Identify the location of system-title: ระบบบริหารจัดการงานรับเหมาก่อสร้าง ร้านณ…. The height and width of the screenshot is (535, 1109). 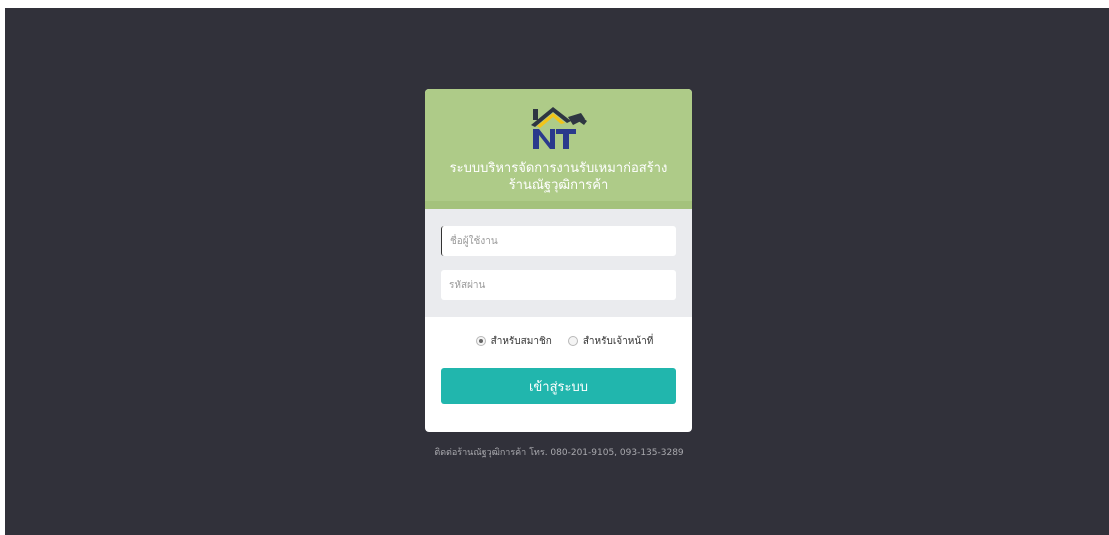
(558, 177).